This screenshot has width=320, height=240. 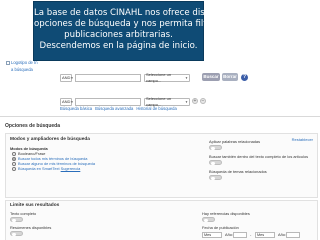 What do you see at coordinates (251, 234) in the screenshot?
I see `date-range-dash: -` at bounding box center [251, 234].